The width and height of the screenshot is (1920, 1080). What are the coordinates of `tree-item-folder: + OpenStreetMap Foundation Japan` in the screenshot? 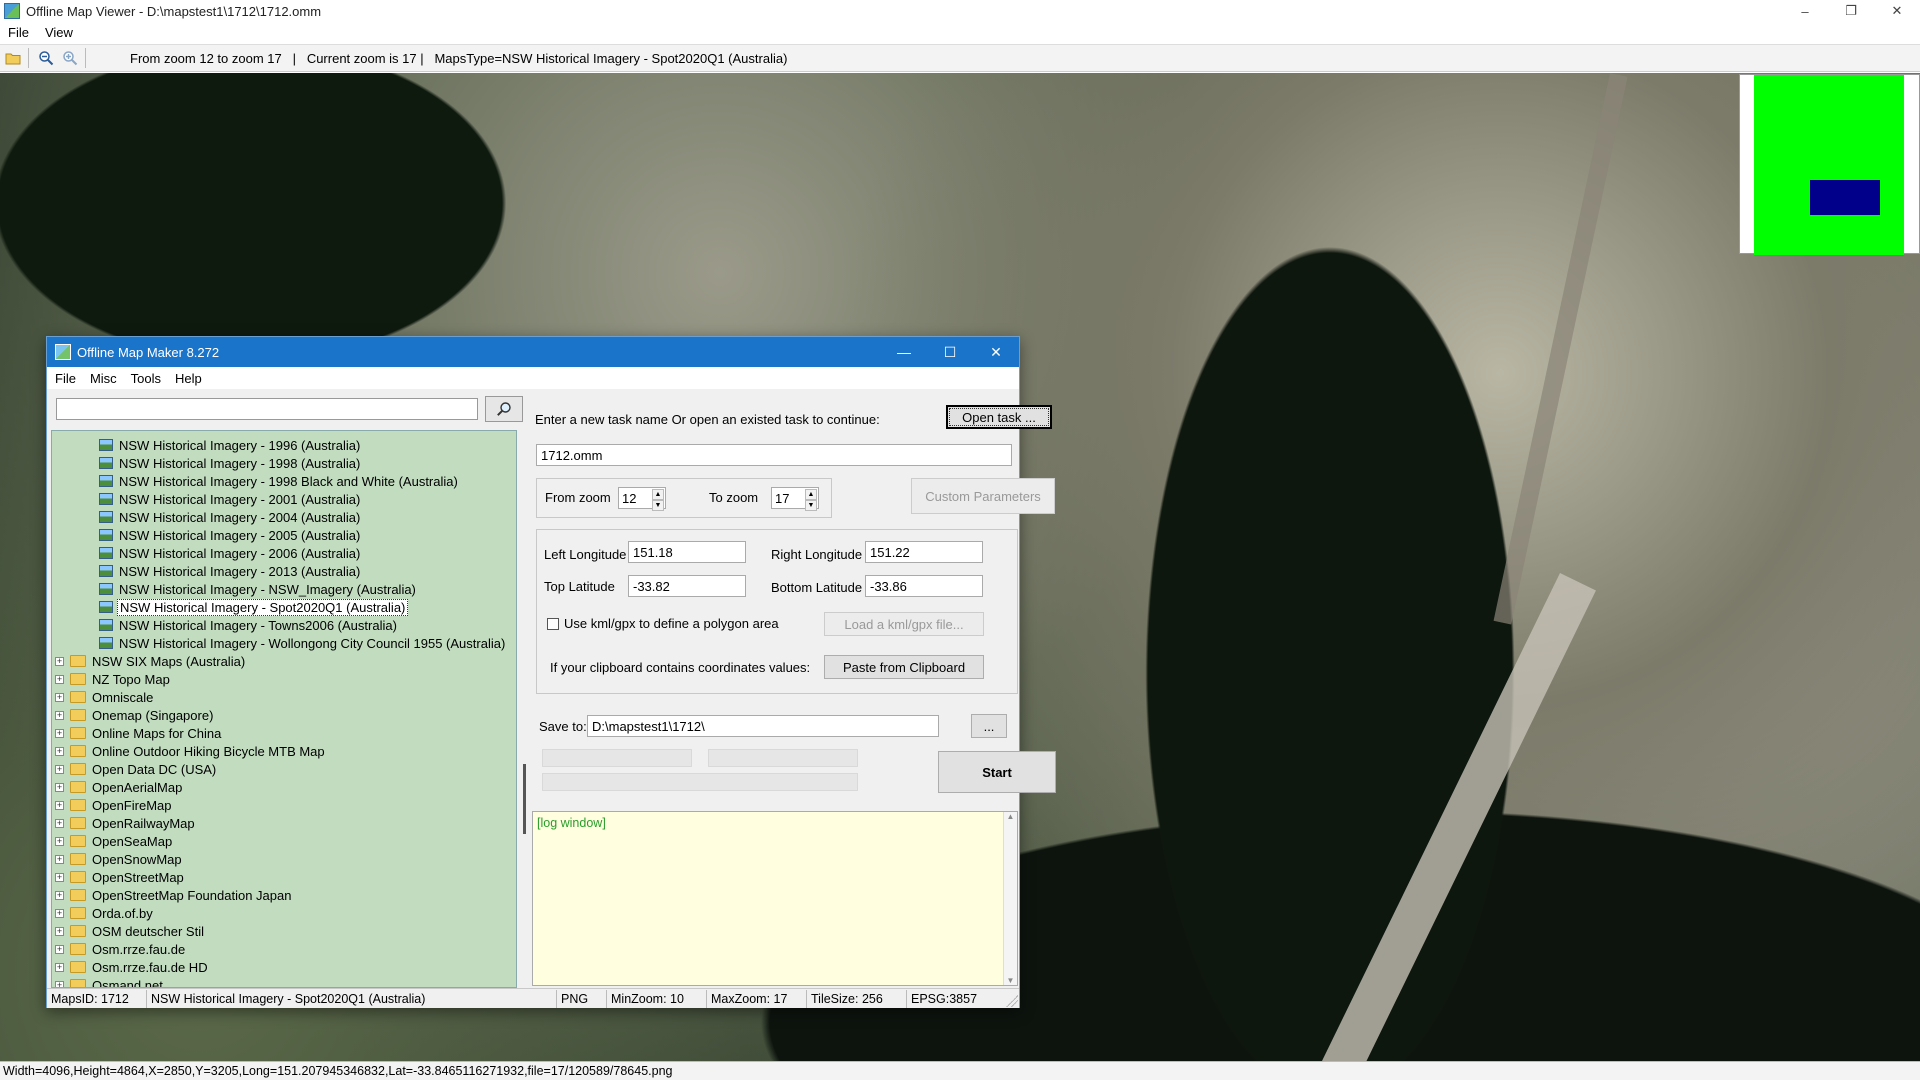 It's located at (172, 895).